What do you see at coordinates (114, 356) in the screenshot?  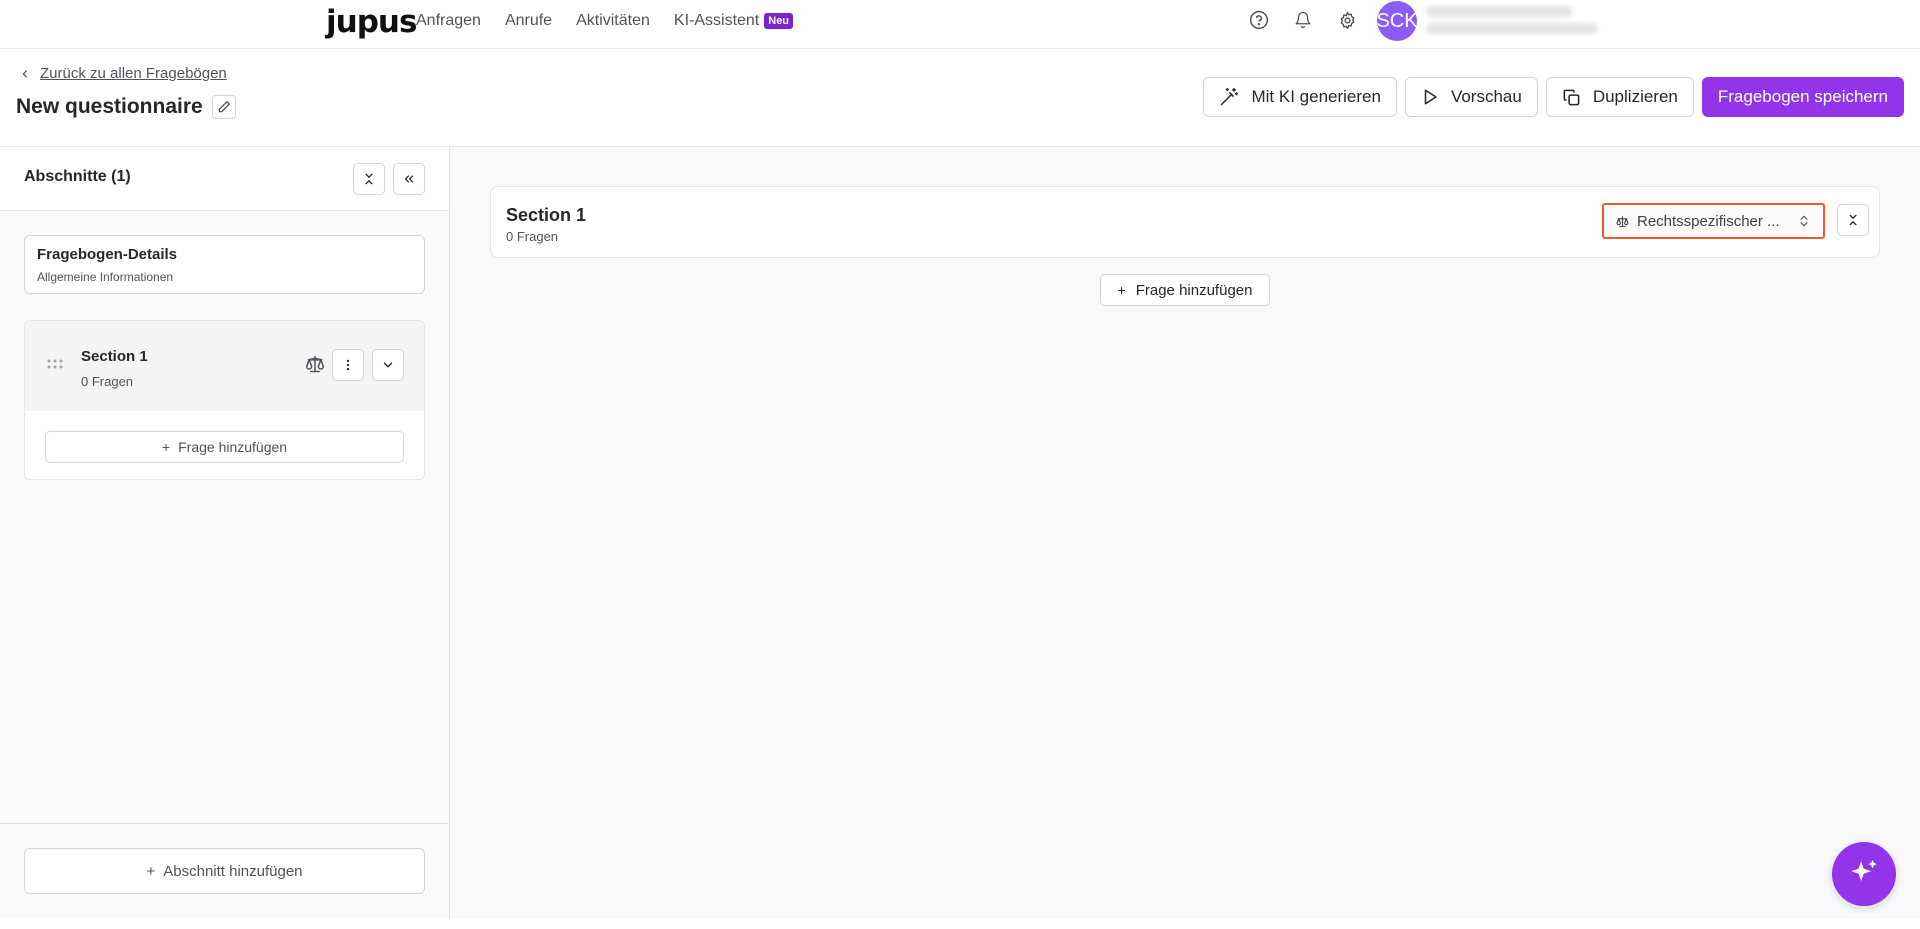 I see `sidebar-section-title: Section 1` at bounding box center [114, 356].